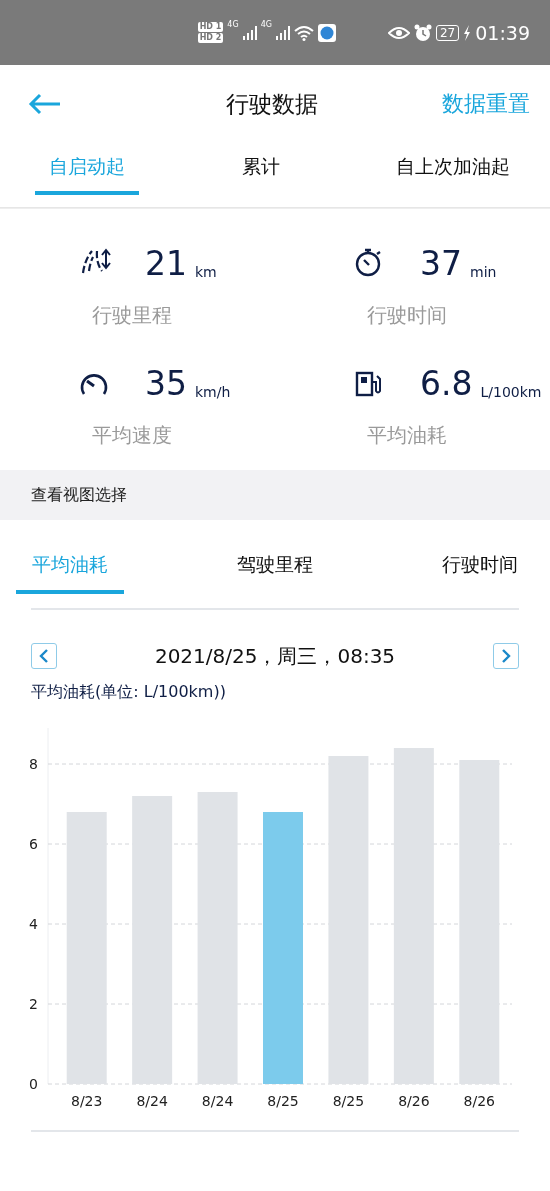  I want to click on sim-badge: HD 2, so click(210, 38).